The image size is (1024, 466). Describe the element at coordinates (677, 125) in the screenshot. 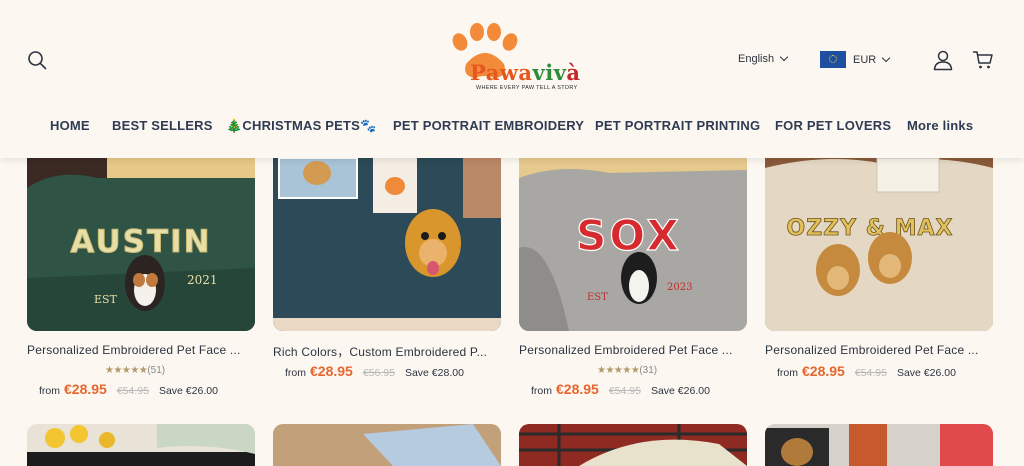

I see `nav-pet-portrait-printing: PET PORTRAIT PRINTING` at that location.